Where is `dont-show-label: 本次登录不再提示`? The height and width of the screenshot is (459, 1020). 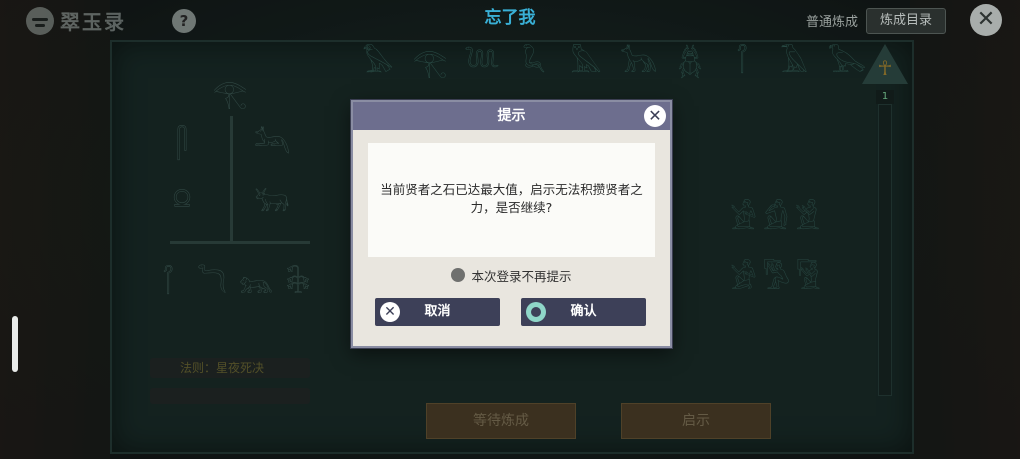
dont-show-label: 本次登录不再提示 is located at coordinates (521, 276).